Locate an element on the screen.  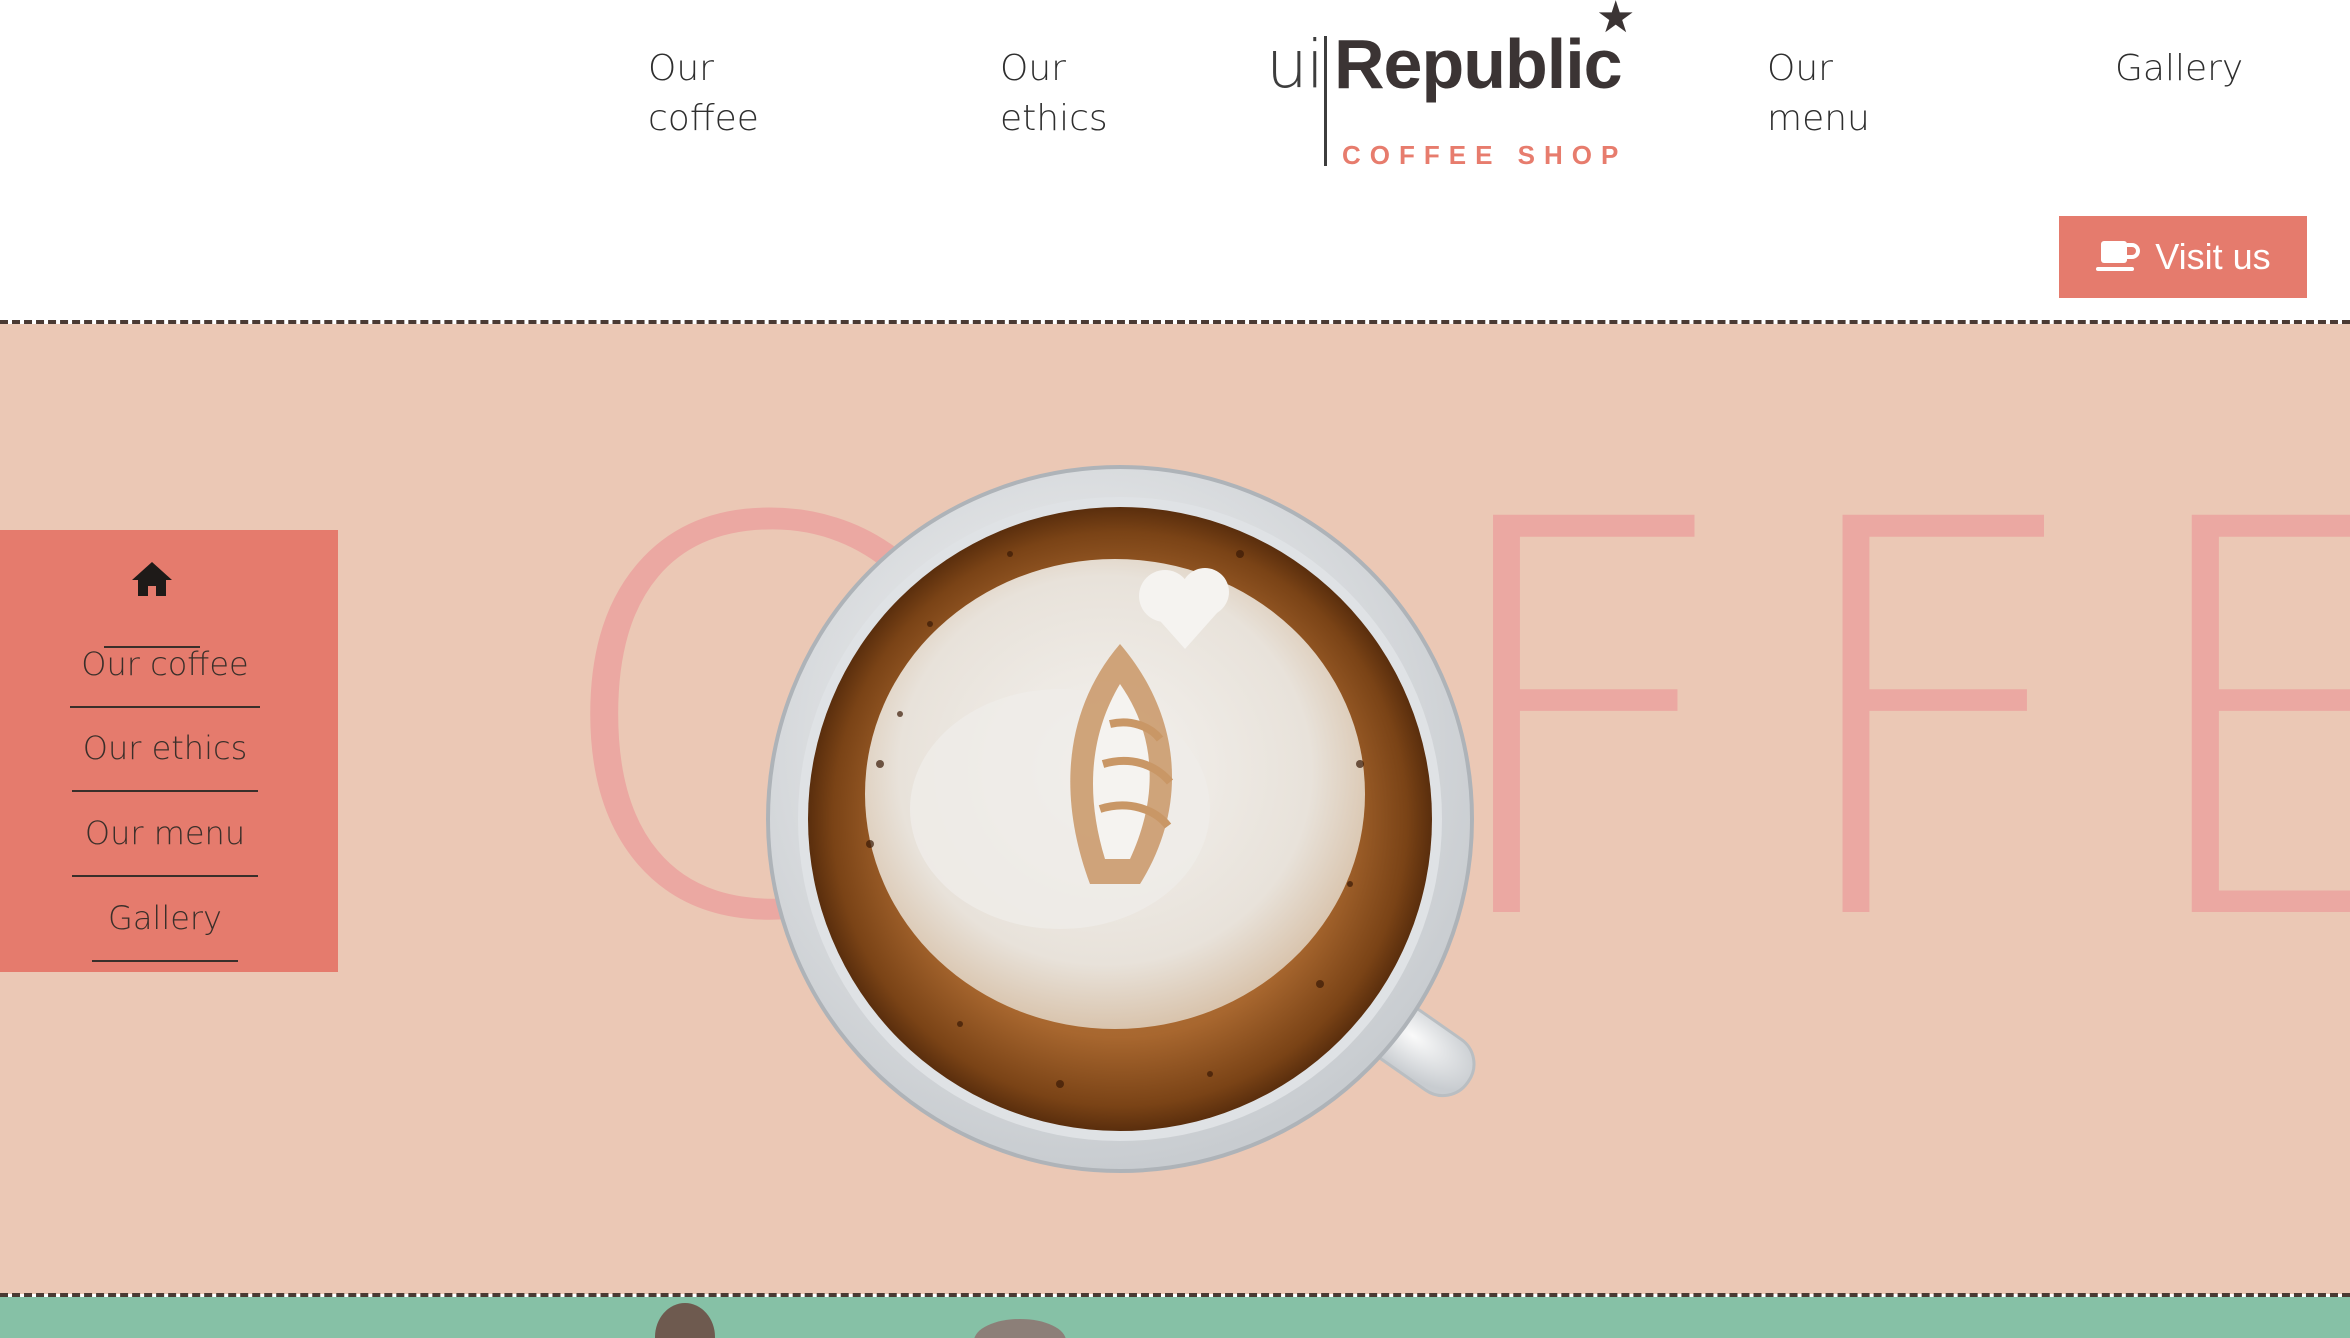
side-home-link is located at coordinates (152, 599).